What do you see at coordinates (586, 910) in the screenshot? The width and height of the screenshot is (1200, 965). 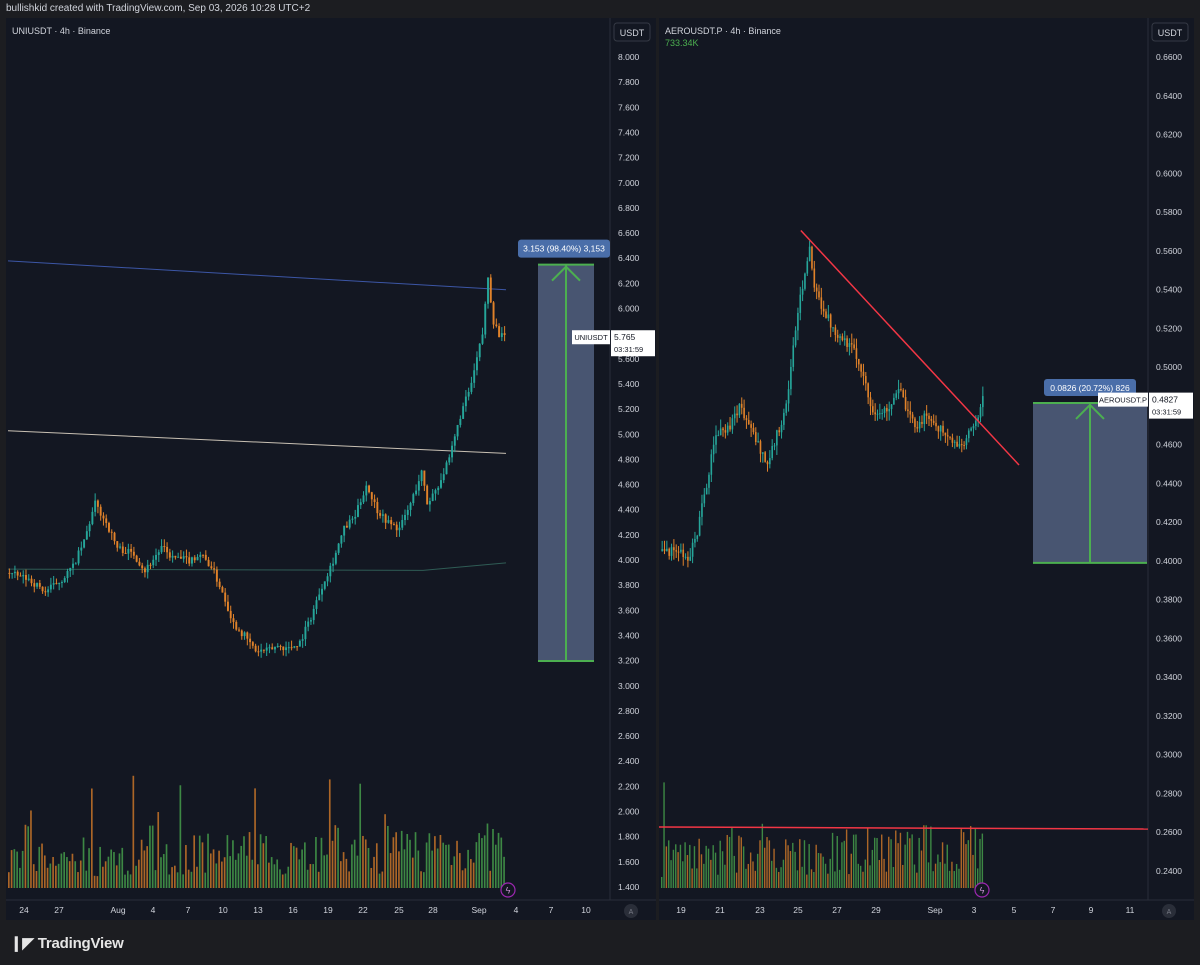 I see `x-tick-label: 10` at bounding box center [586, 910].